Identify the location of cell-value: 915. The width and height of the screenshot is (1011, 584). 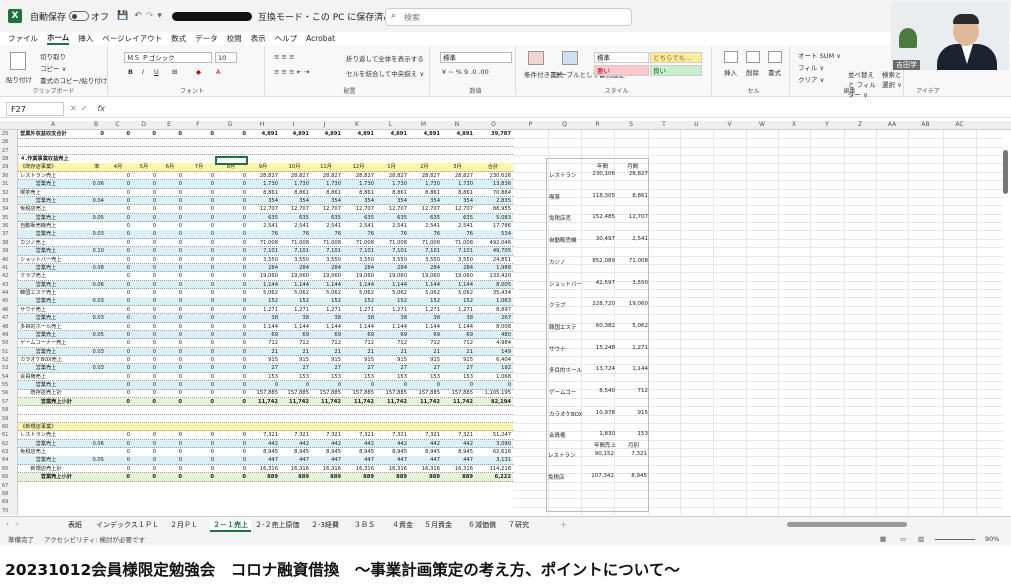
(294, 360).